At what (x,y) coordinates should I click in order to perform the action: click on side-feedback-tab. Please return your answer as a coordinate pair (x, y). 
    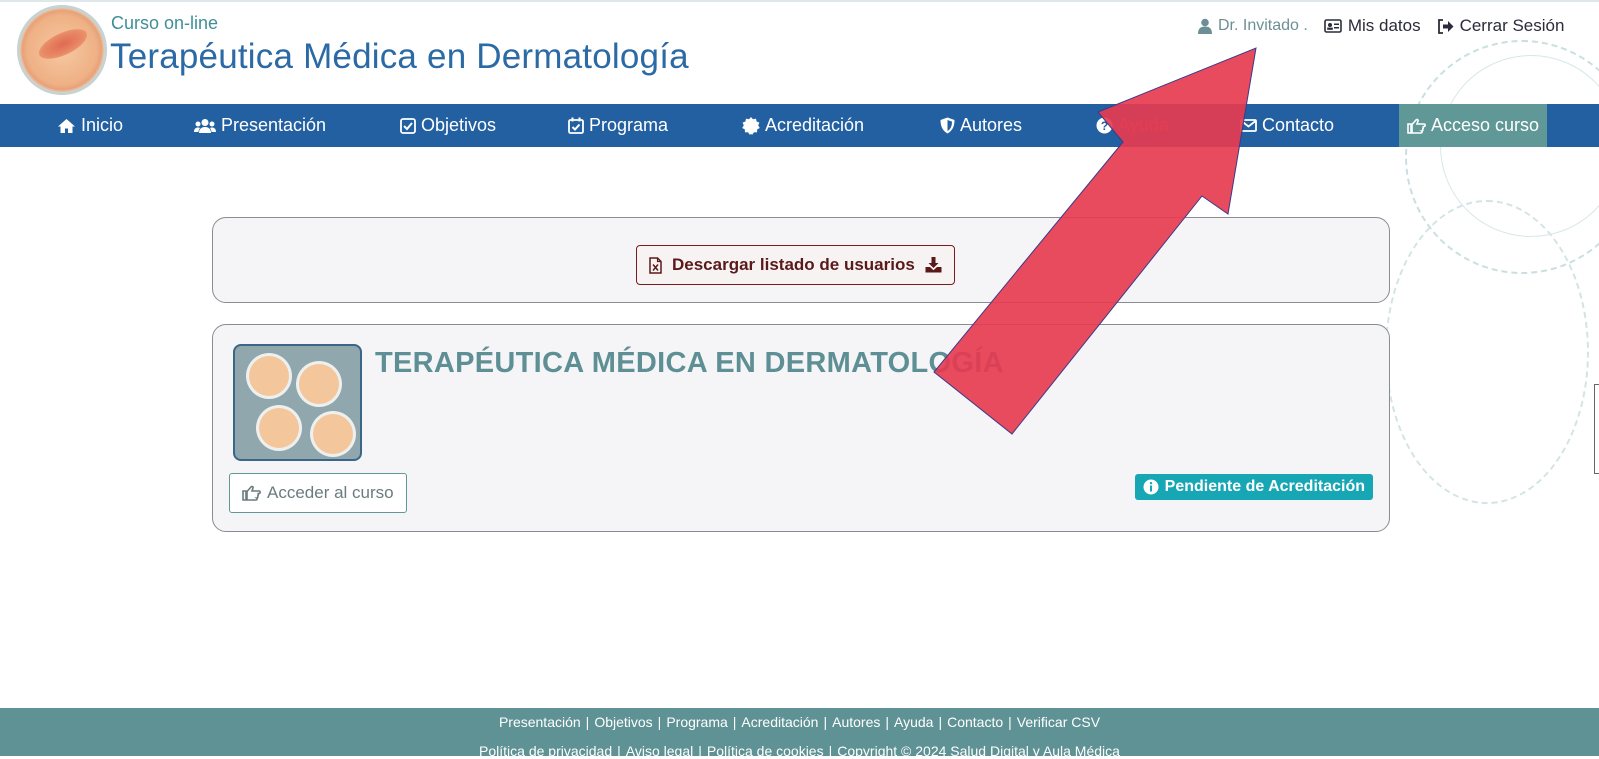
    Looking at the image, I should click on (1596, 429).